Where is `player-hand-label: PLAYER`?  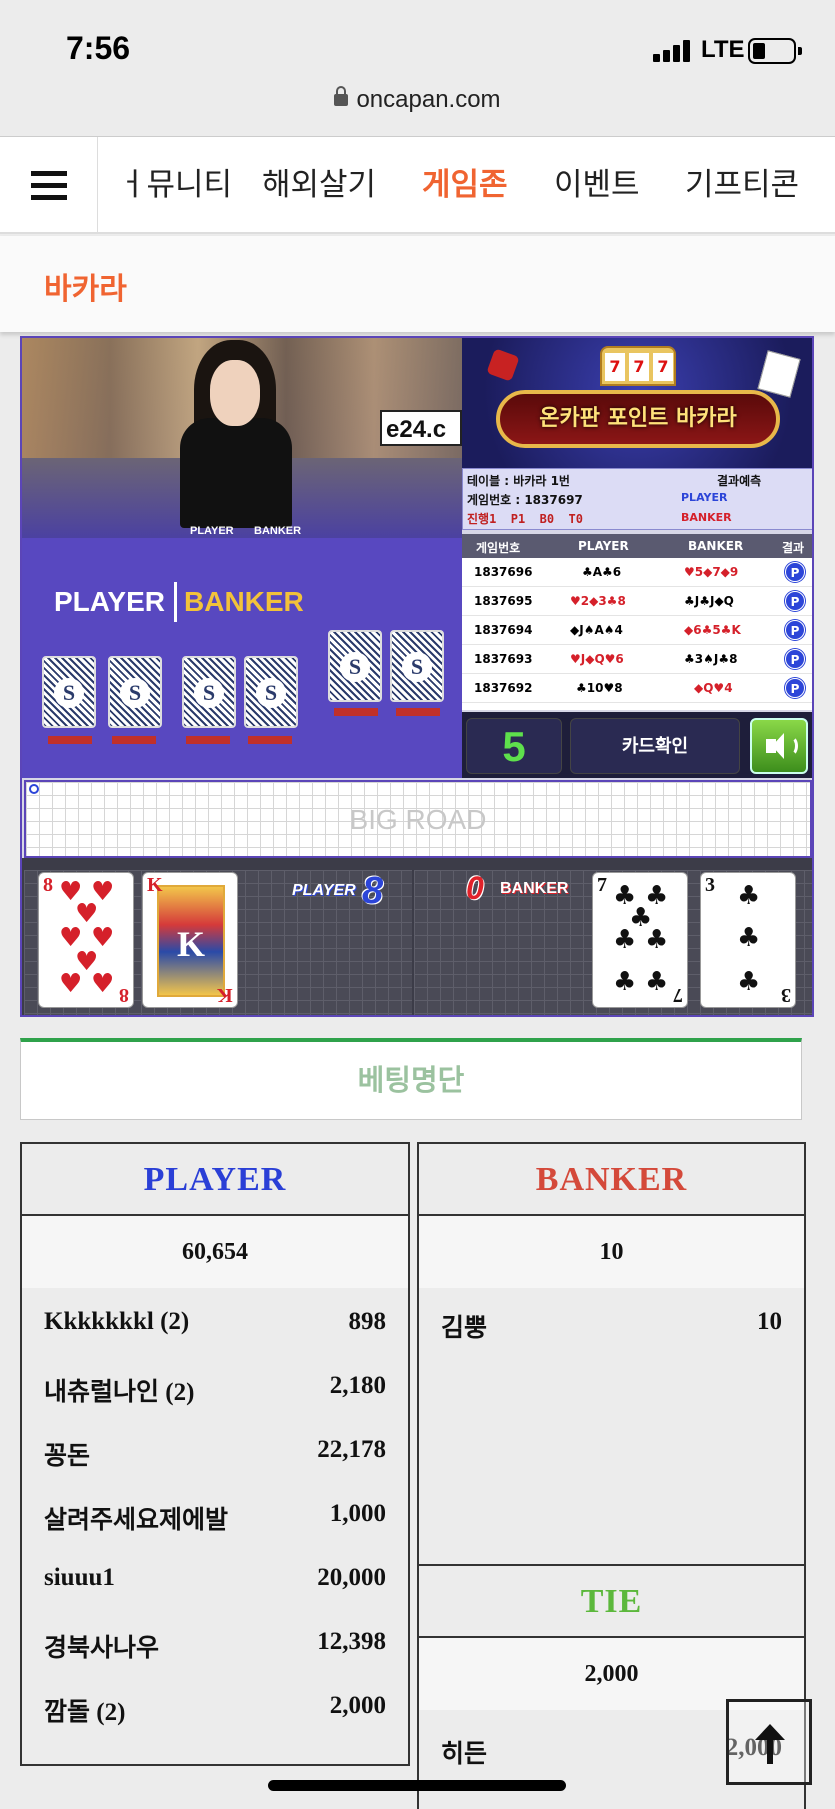 player-hand-label: PLAYER is located at coordinates (324, 890).